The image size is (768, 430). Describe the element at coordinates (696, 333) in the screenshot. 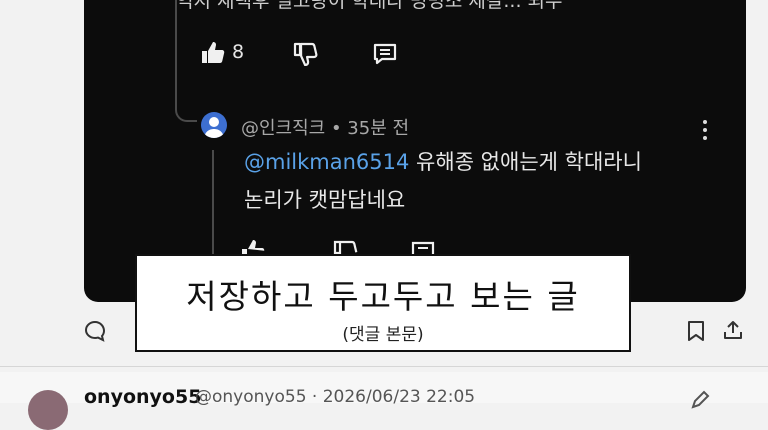

I see `bookmark-icon` at that location.